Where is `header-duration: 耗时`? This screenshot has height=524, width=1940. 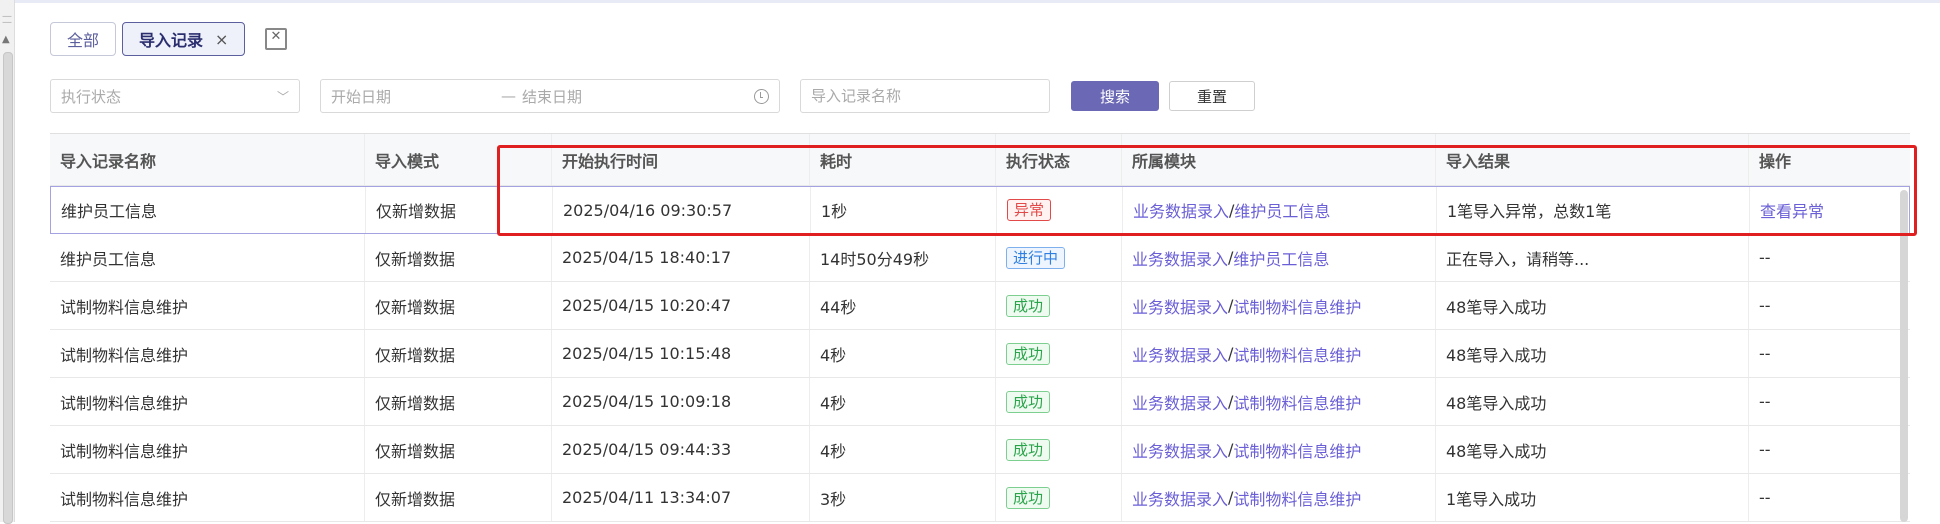
header-duration: 耗时 is located at coordinates (903, 159).